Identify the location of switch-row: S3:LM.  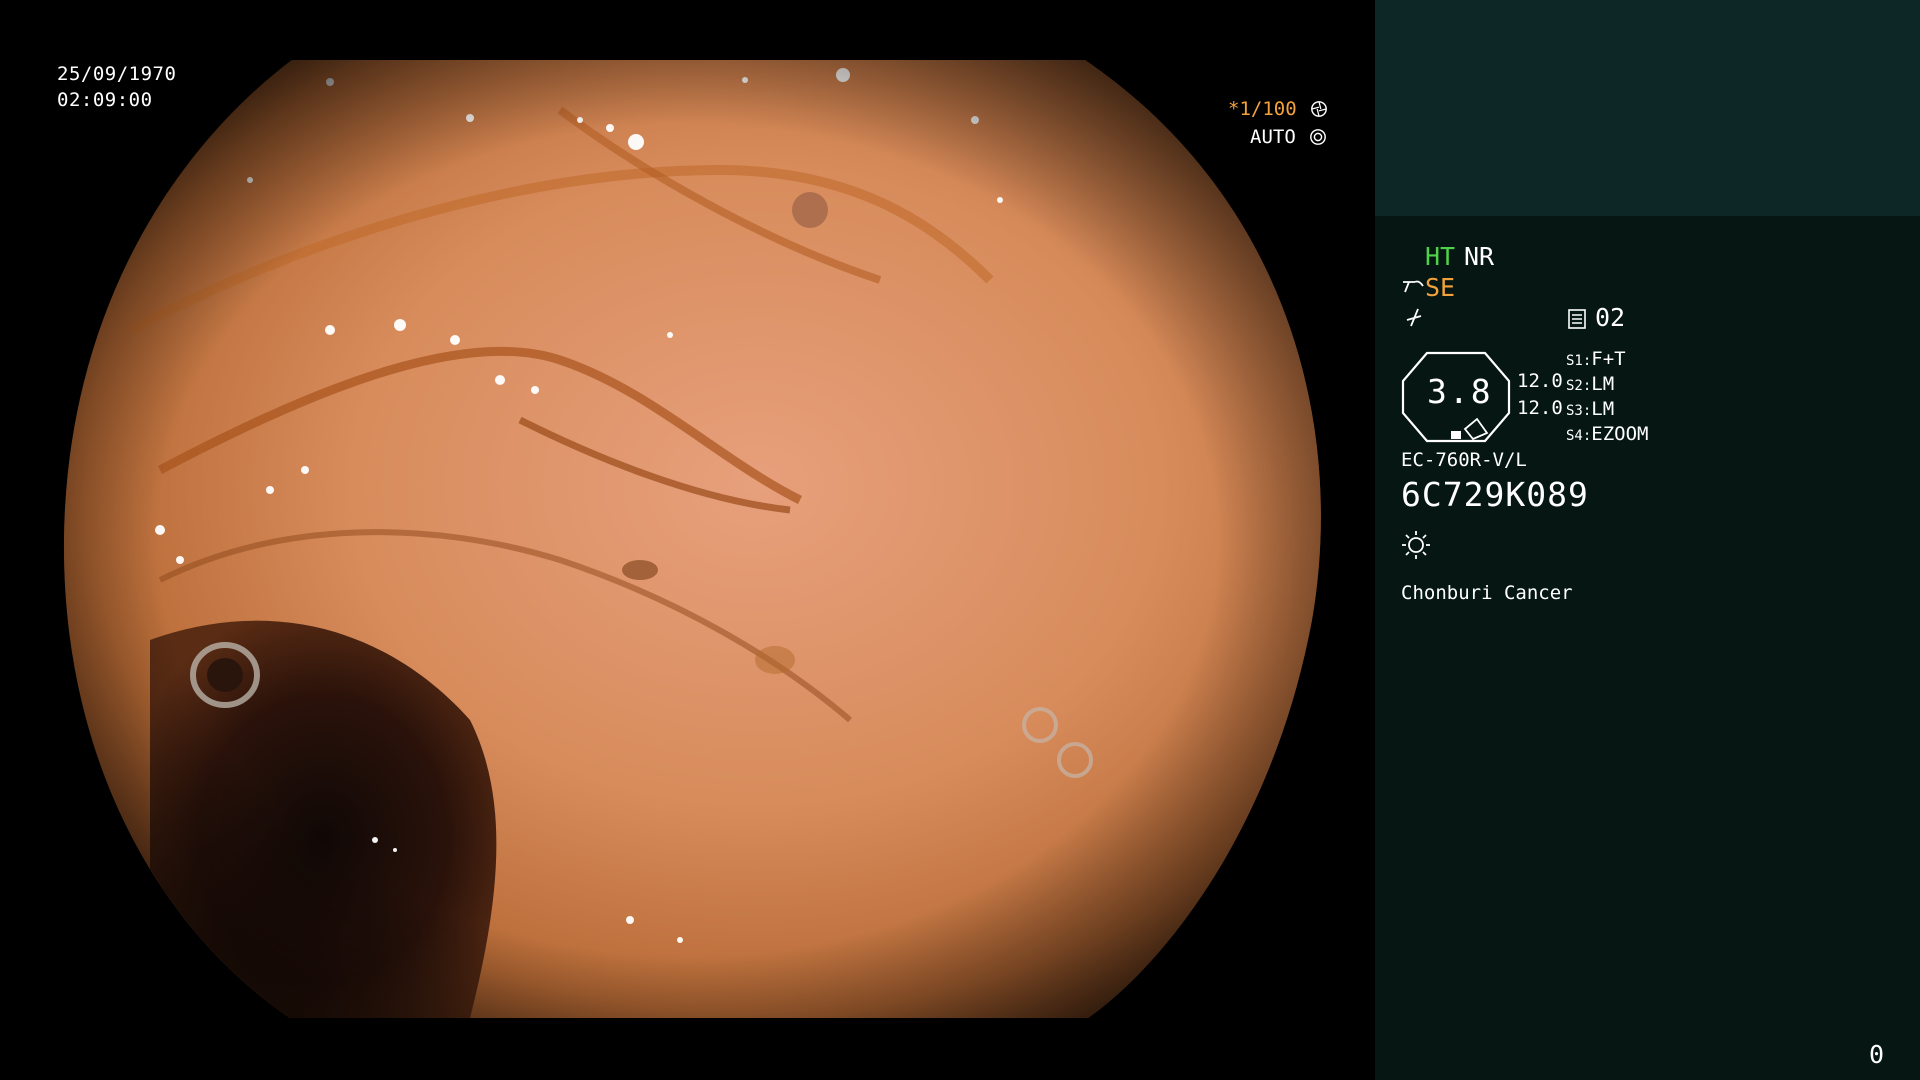
(1590, 409).